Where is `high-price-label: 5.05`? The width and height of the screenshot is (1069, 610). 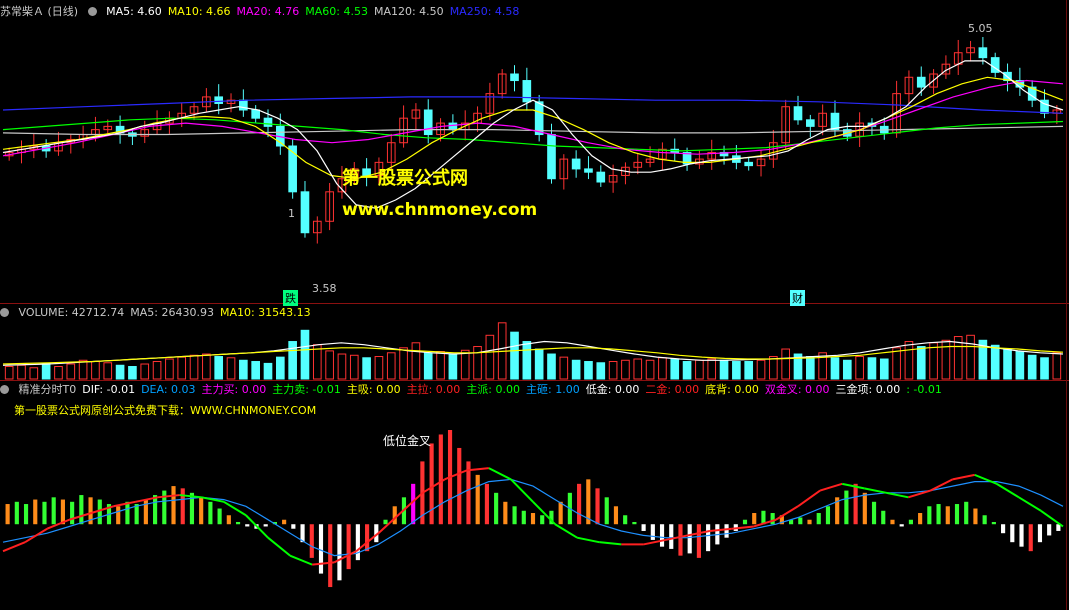 high-price-label: 5.05 is located at coordinates (980, 28).